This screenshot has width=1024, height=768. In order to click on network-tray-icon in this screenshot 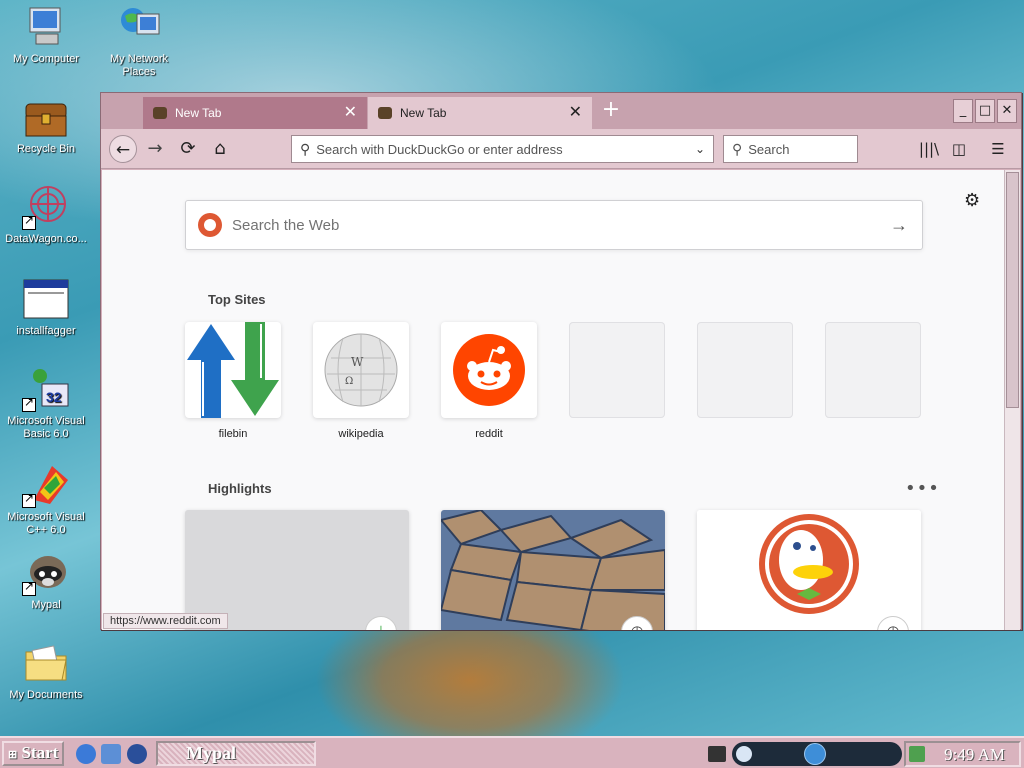, I will do `click(917, 754)`.